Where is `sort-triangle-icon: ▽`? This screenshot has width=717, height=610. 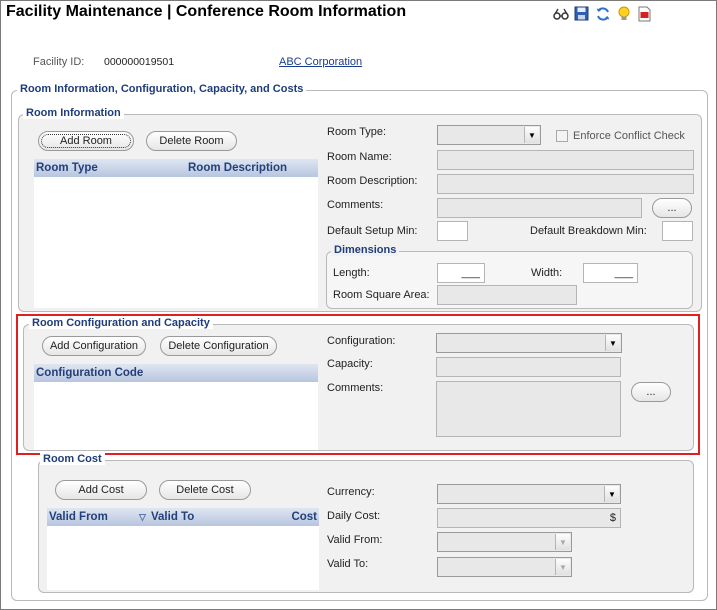 sort-triangle-icon: ▽ is located at coordinates (142, 516).